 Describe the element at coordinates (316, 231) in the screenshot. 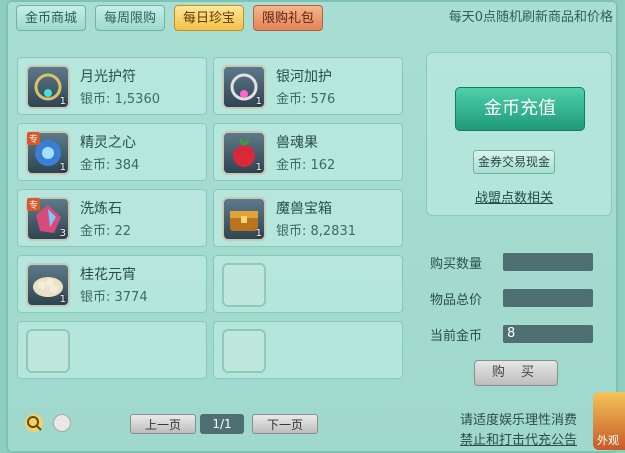

I see `item-price: 银币: 8,2831` at that location.